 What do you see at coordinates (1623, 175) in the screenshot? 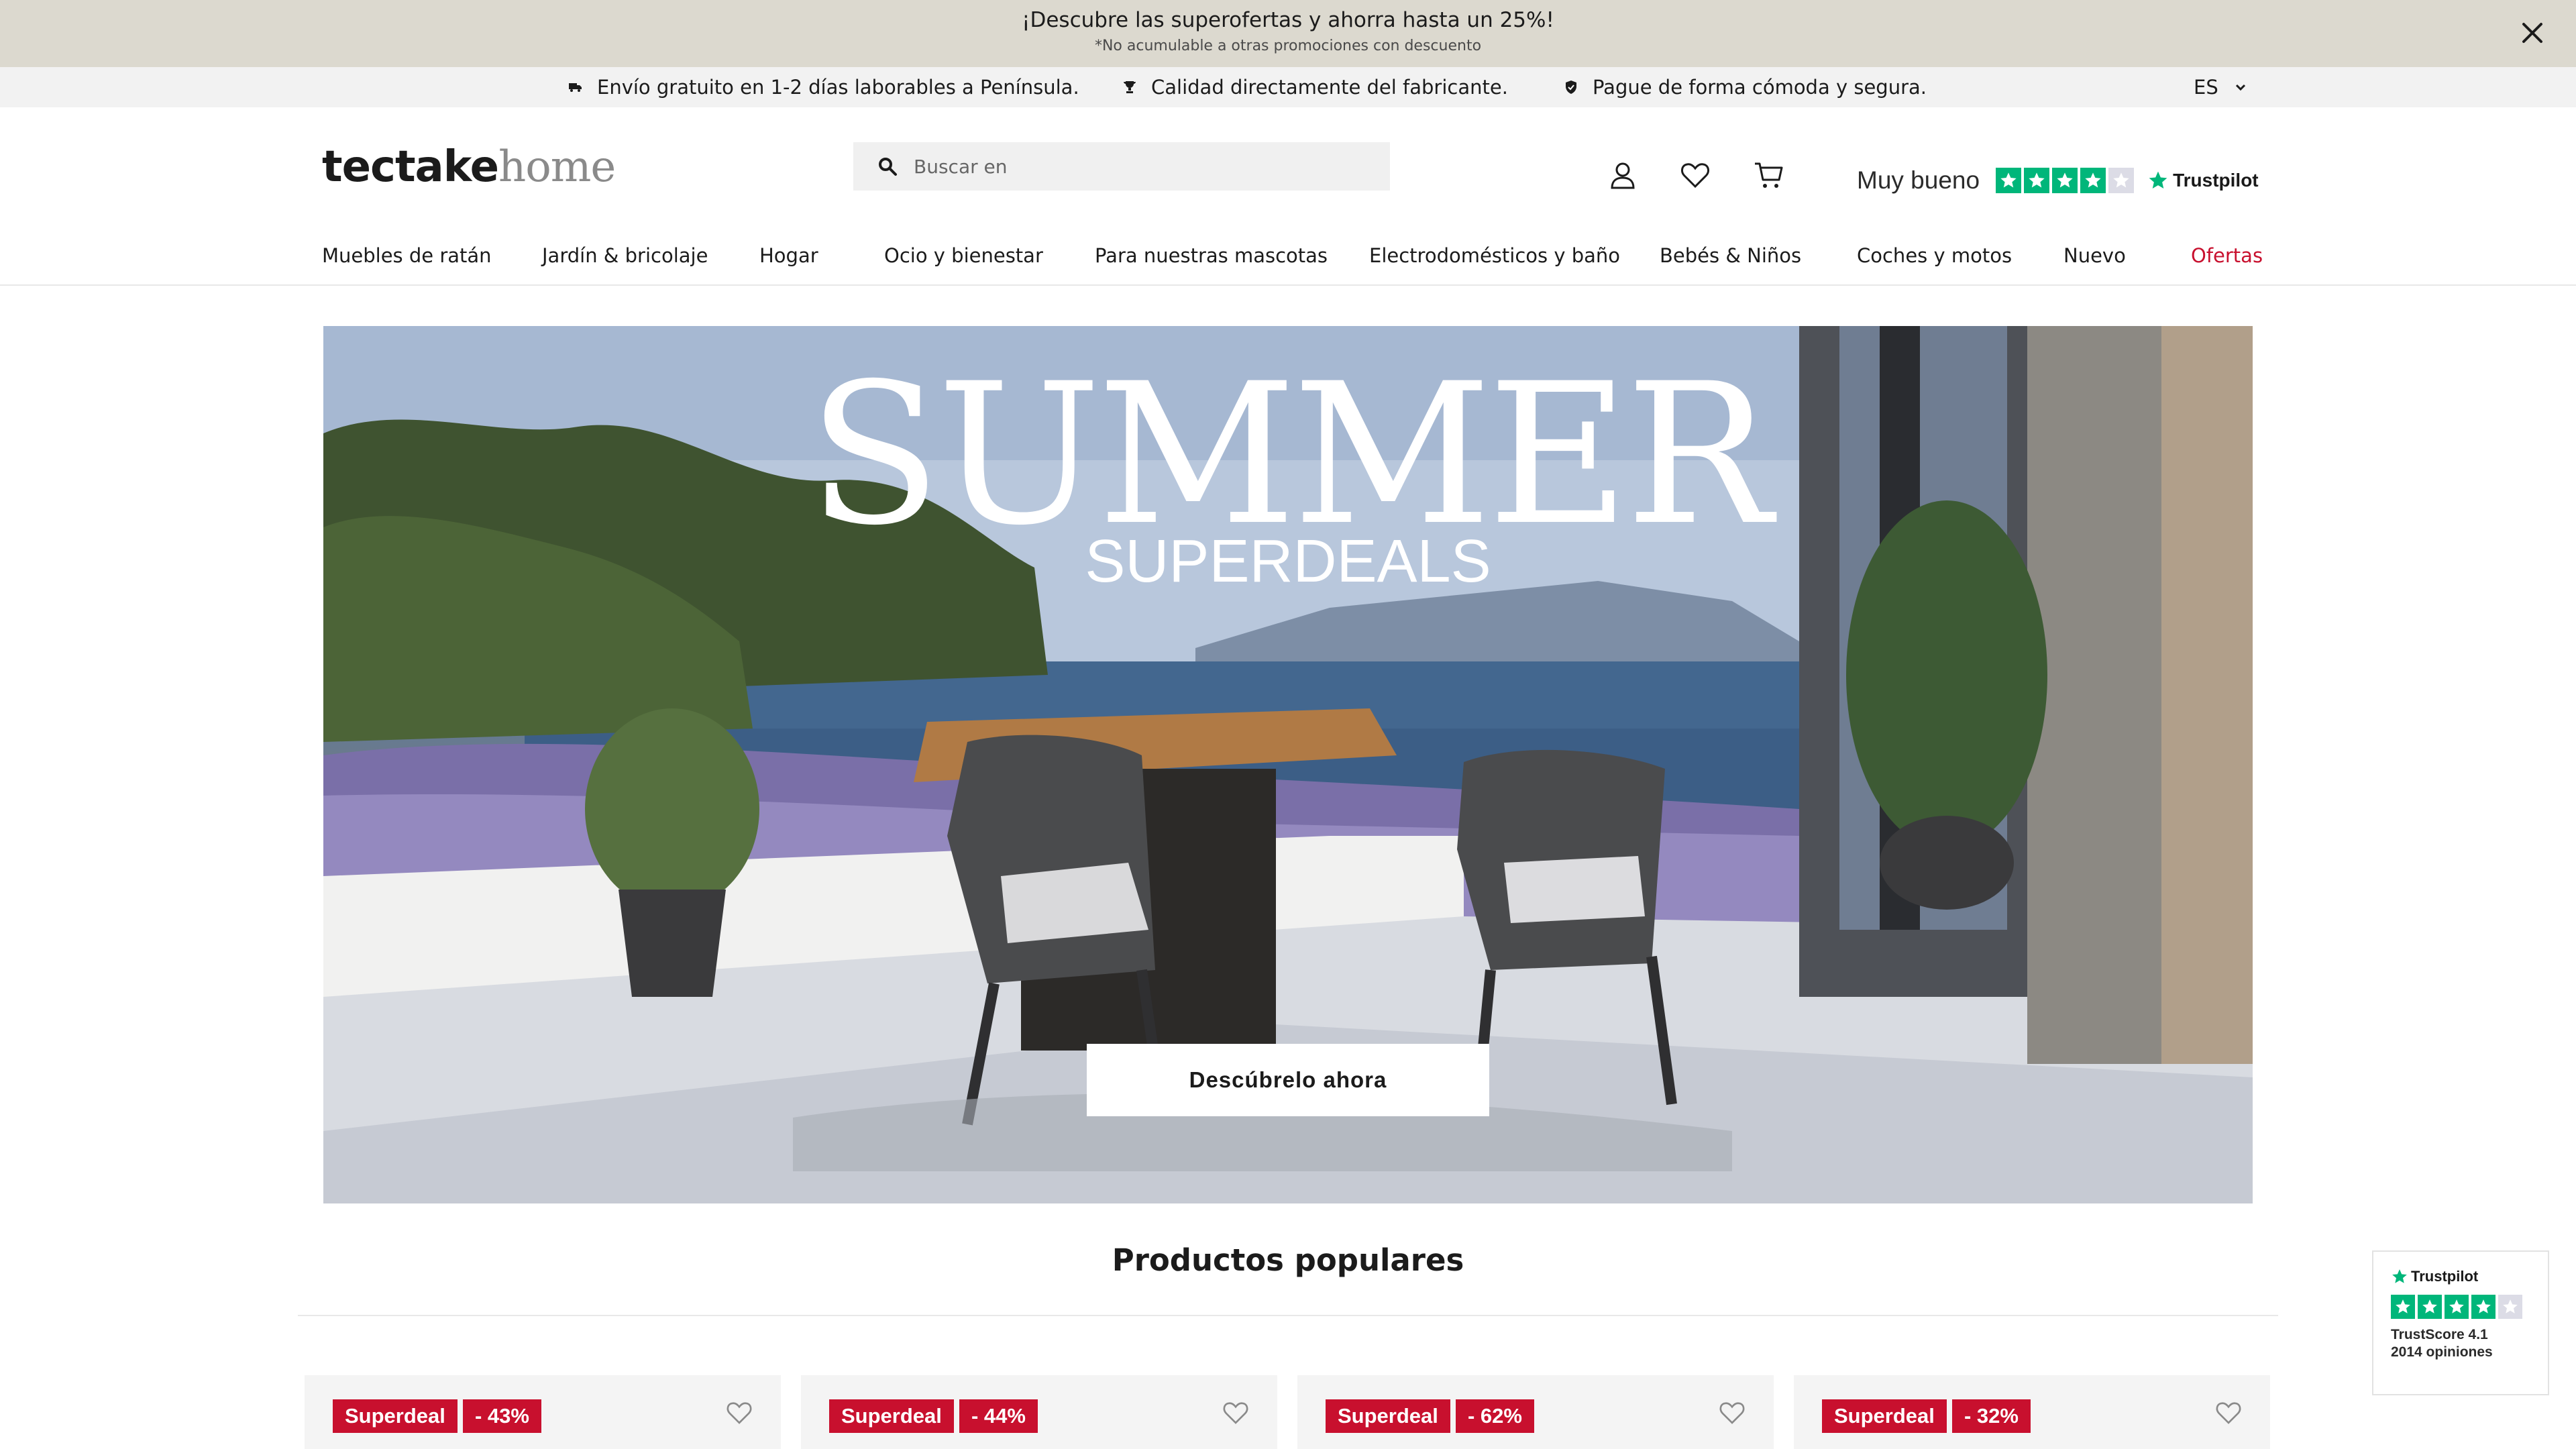
I see `user-icon` at bounding box center [1623, 175].